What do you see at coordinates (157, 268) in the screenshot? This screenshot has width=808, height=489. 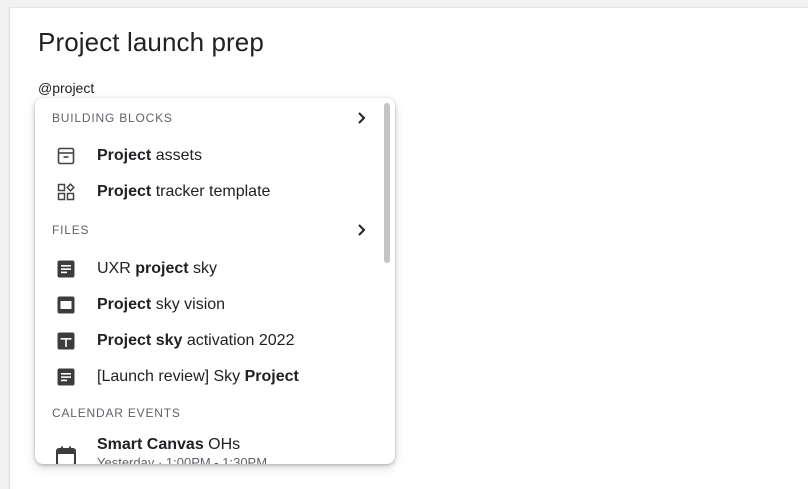 I see `suggestion-label: UXR project sky` at bounding box center [157, 268].